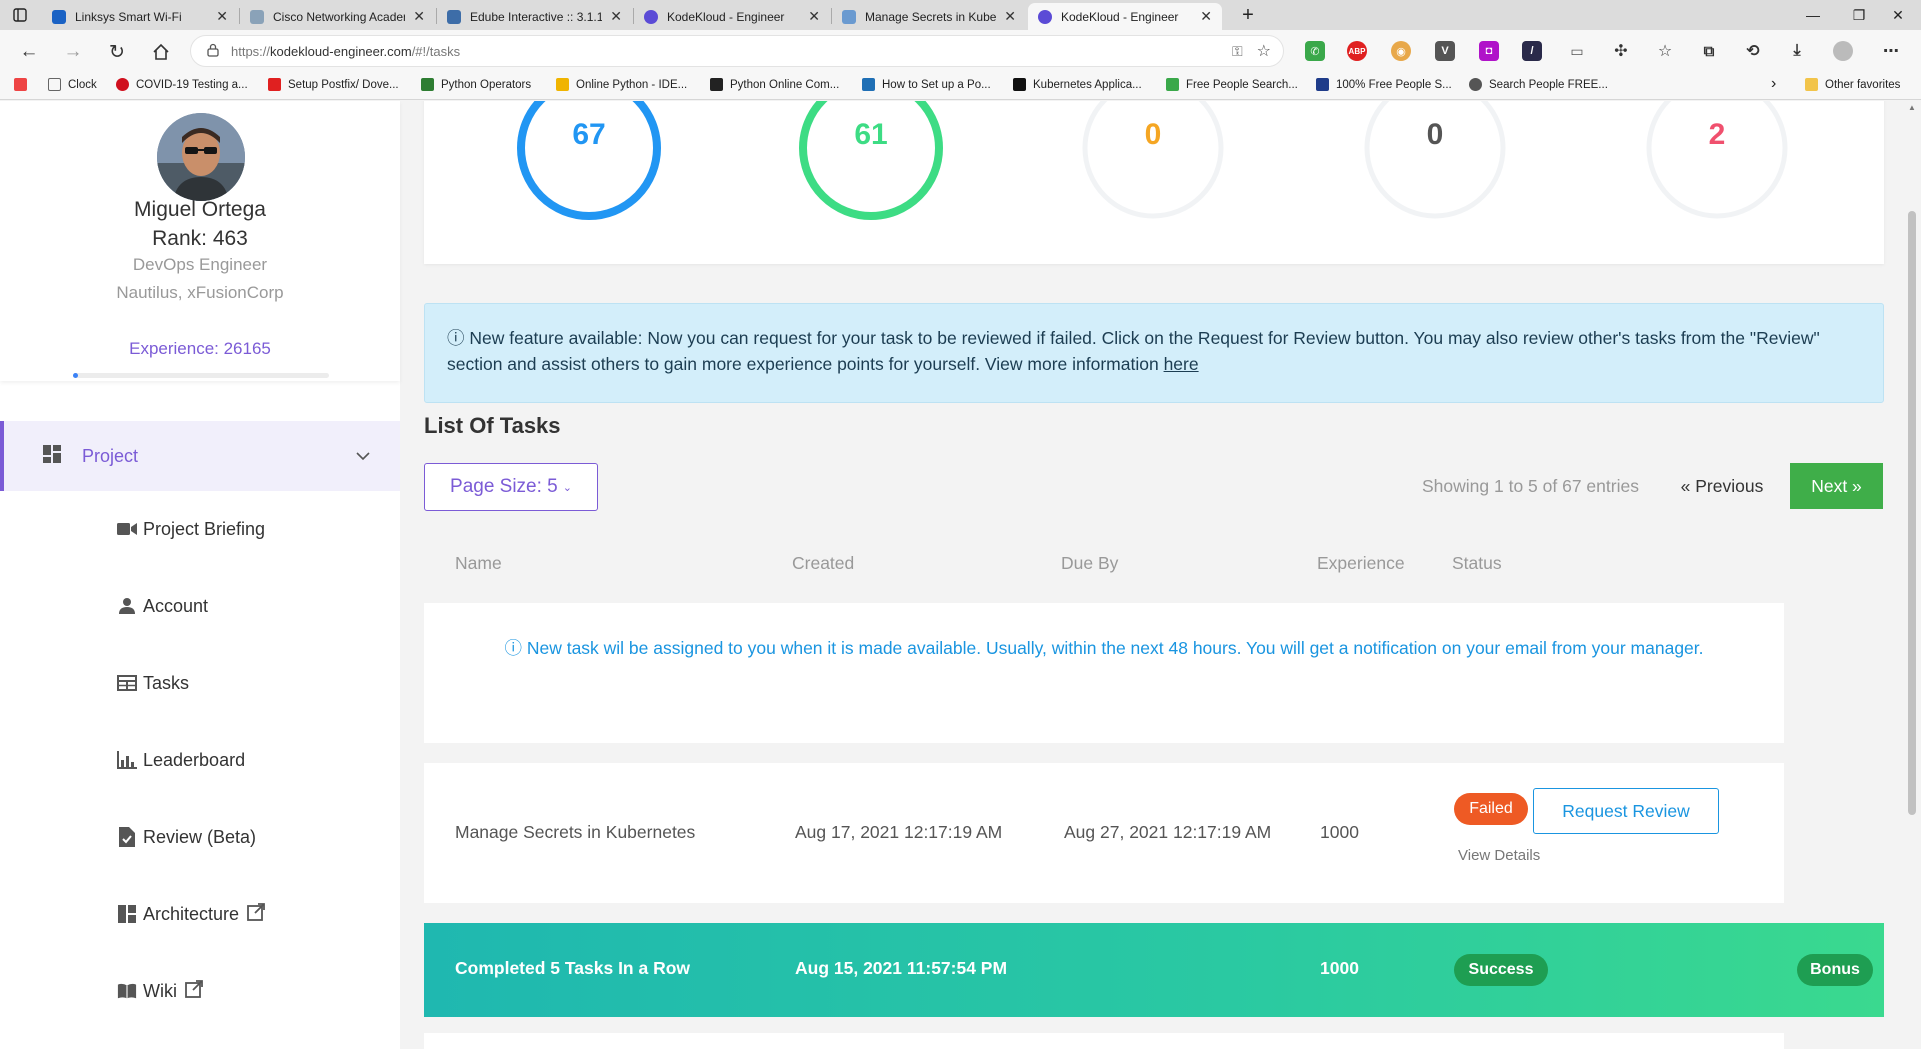 This screenshot has width=1921, height=1049. I want to click on task-due: Aug 27, 2021 12:17:19 AM, so click(1168, 832).